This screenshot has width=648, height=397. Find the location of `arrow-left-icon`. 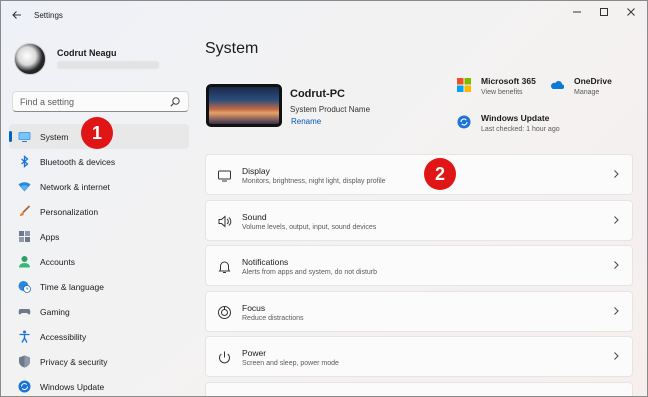

arrow-left-icon is located at coordinates (16, 15).